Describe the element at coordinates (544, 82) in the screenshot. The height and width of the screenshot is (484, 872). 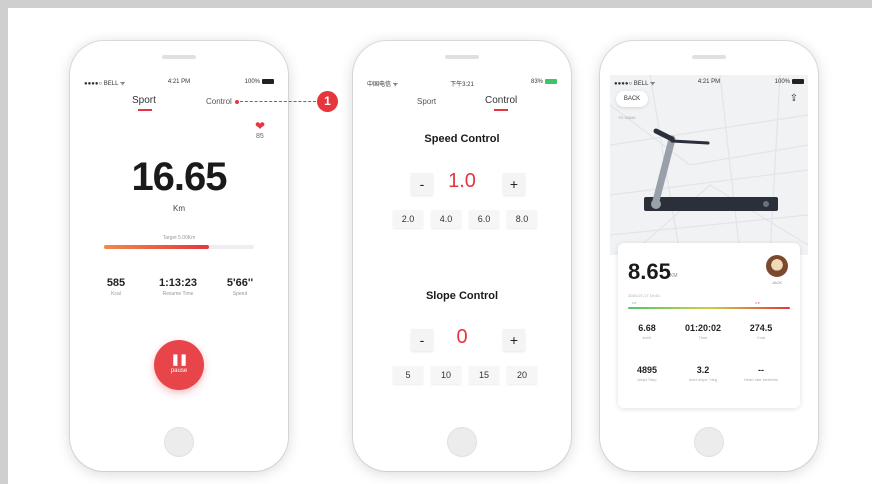
I see `status-battery: 83%` at that location.